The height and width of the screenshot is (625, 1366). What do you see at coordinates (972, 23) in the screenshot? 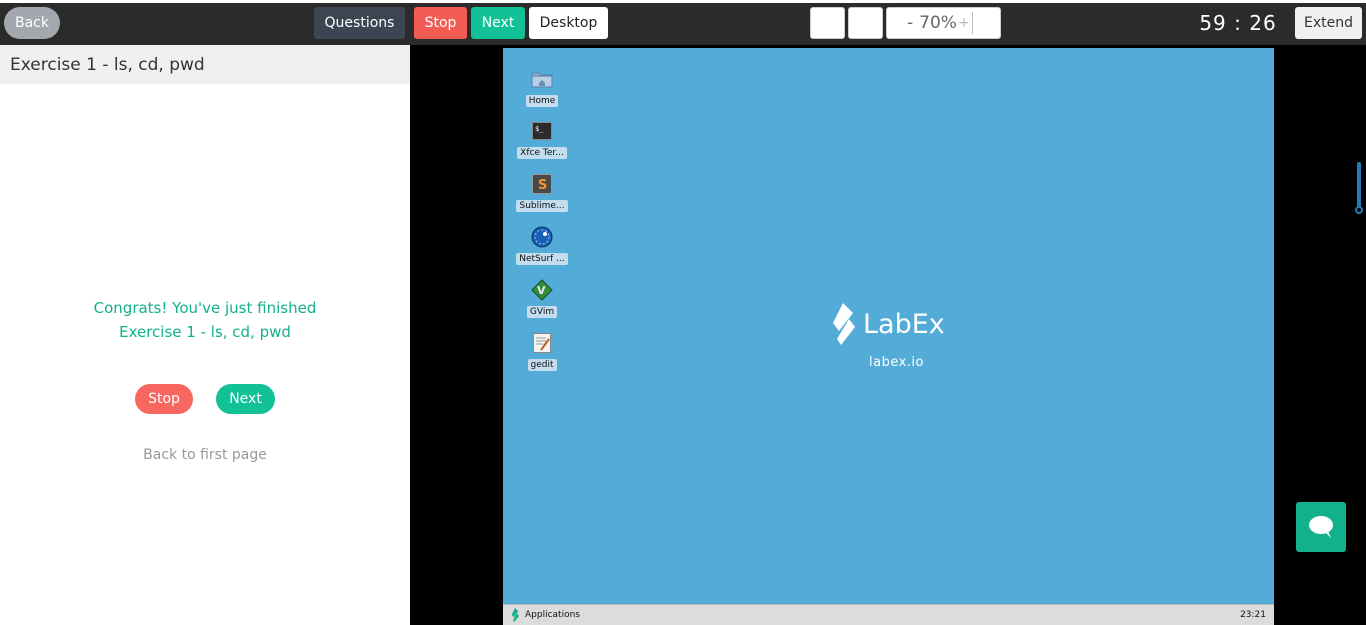
I see `zoom-divider` at bounding box center [972, 23].